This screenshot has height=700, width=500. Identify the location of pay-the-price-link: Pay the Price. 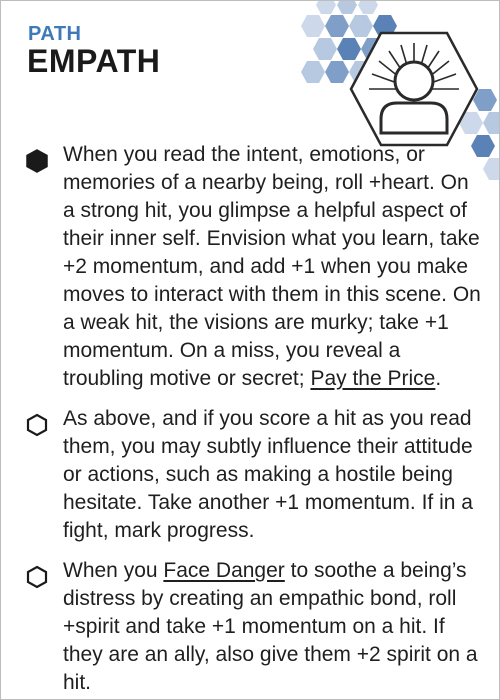
(372, 378).